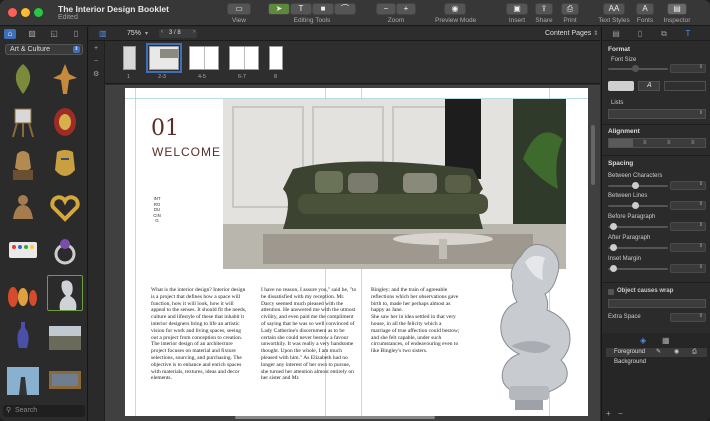  Describe the element at coordinates (23, 207) in the screenshot. I see `buddha-statue-icon` at that location.